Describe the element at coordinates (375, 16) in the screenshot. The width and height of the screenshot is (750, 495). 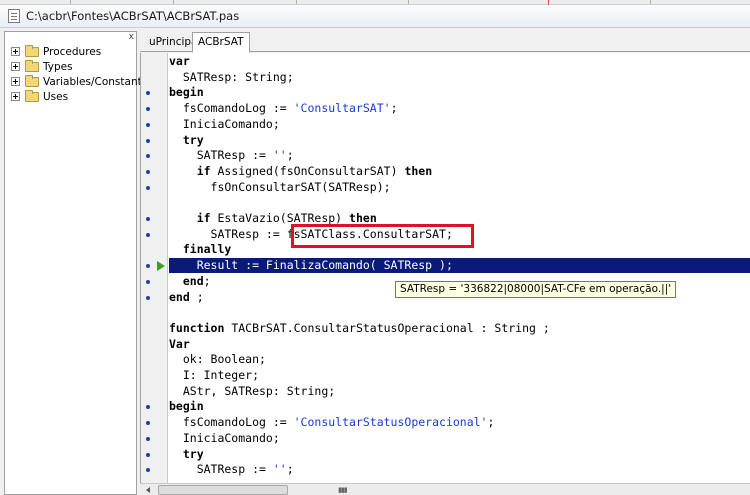
I see `title-bar: C:\acbr\Fontes\ACBrSAT\ACBrSAT.pas` at that location.